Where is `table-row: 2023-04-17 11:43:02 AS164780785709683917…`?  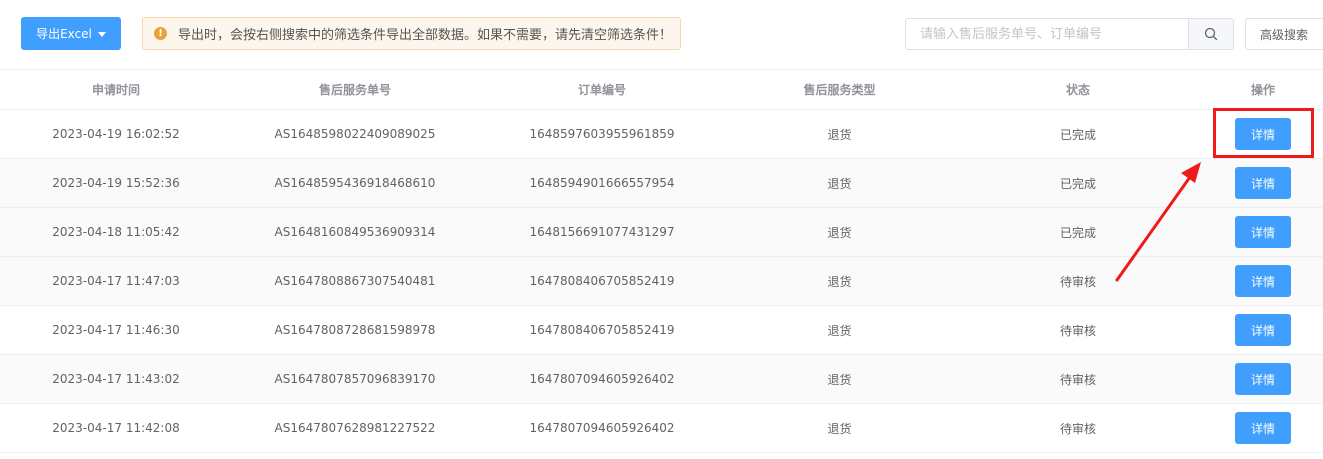
table-row: 2023-04-17 11:43:02 AS164780785709683917… is located at coordinates (661, 379).